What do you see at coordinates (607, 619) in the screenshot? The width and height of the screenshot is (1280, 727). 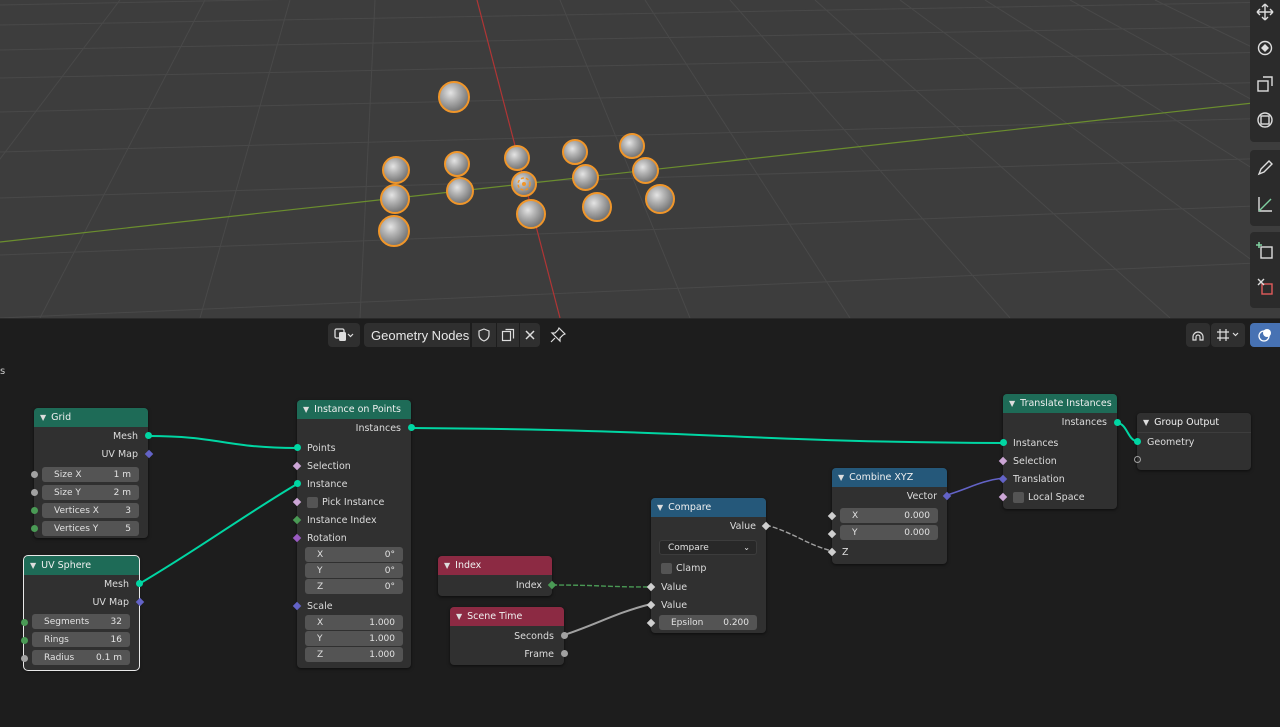 I see `link-seconds-to-compare` at bounding box center [607, 619].